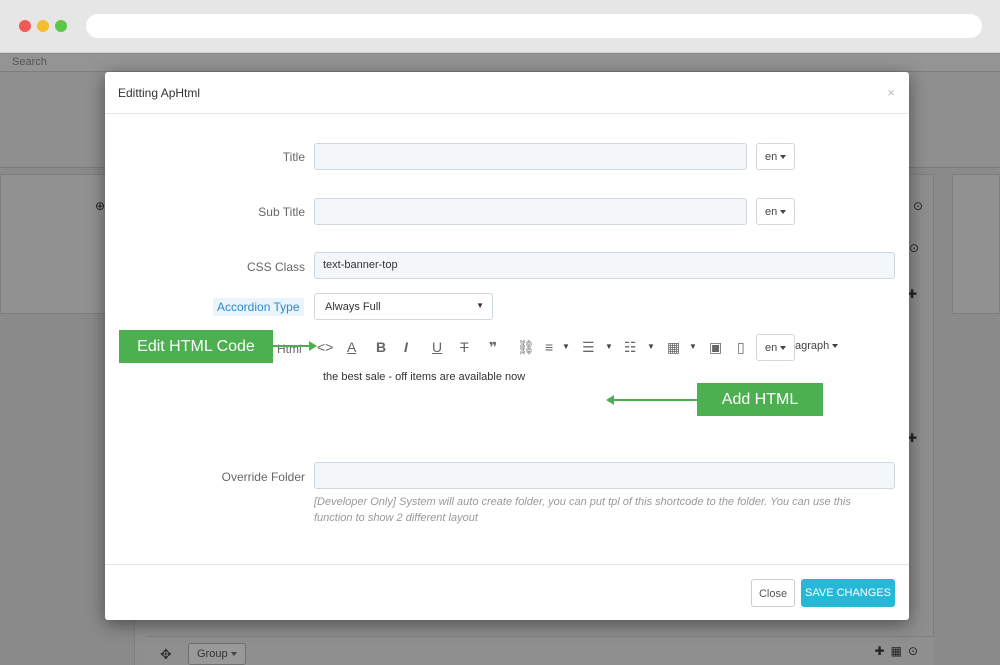 The image size is (1000, 665). What do you see at coordinates (848, 593) in the screenshot?
I see `save-changes-button: SAVE CHANGES` at bounding box center [848, 593].